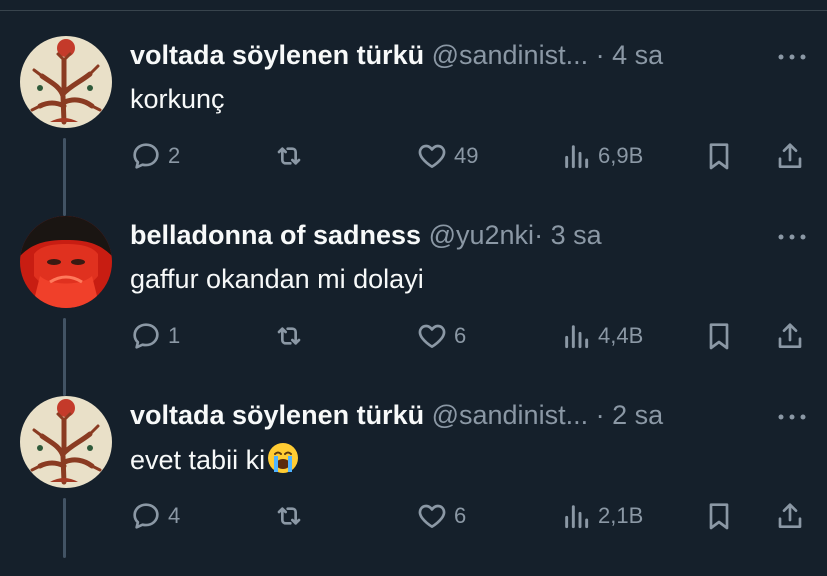 The image size is (827, 576). What do you see at coordinates (637, 415) in the screenshot?
I see `timestamp: 2 sa` at bounding box center [637, 415].